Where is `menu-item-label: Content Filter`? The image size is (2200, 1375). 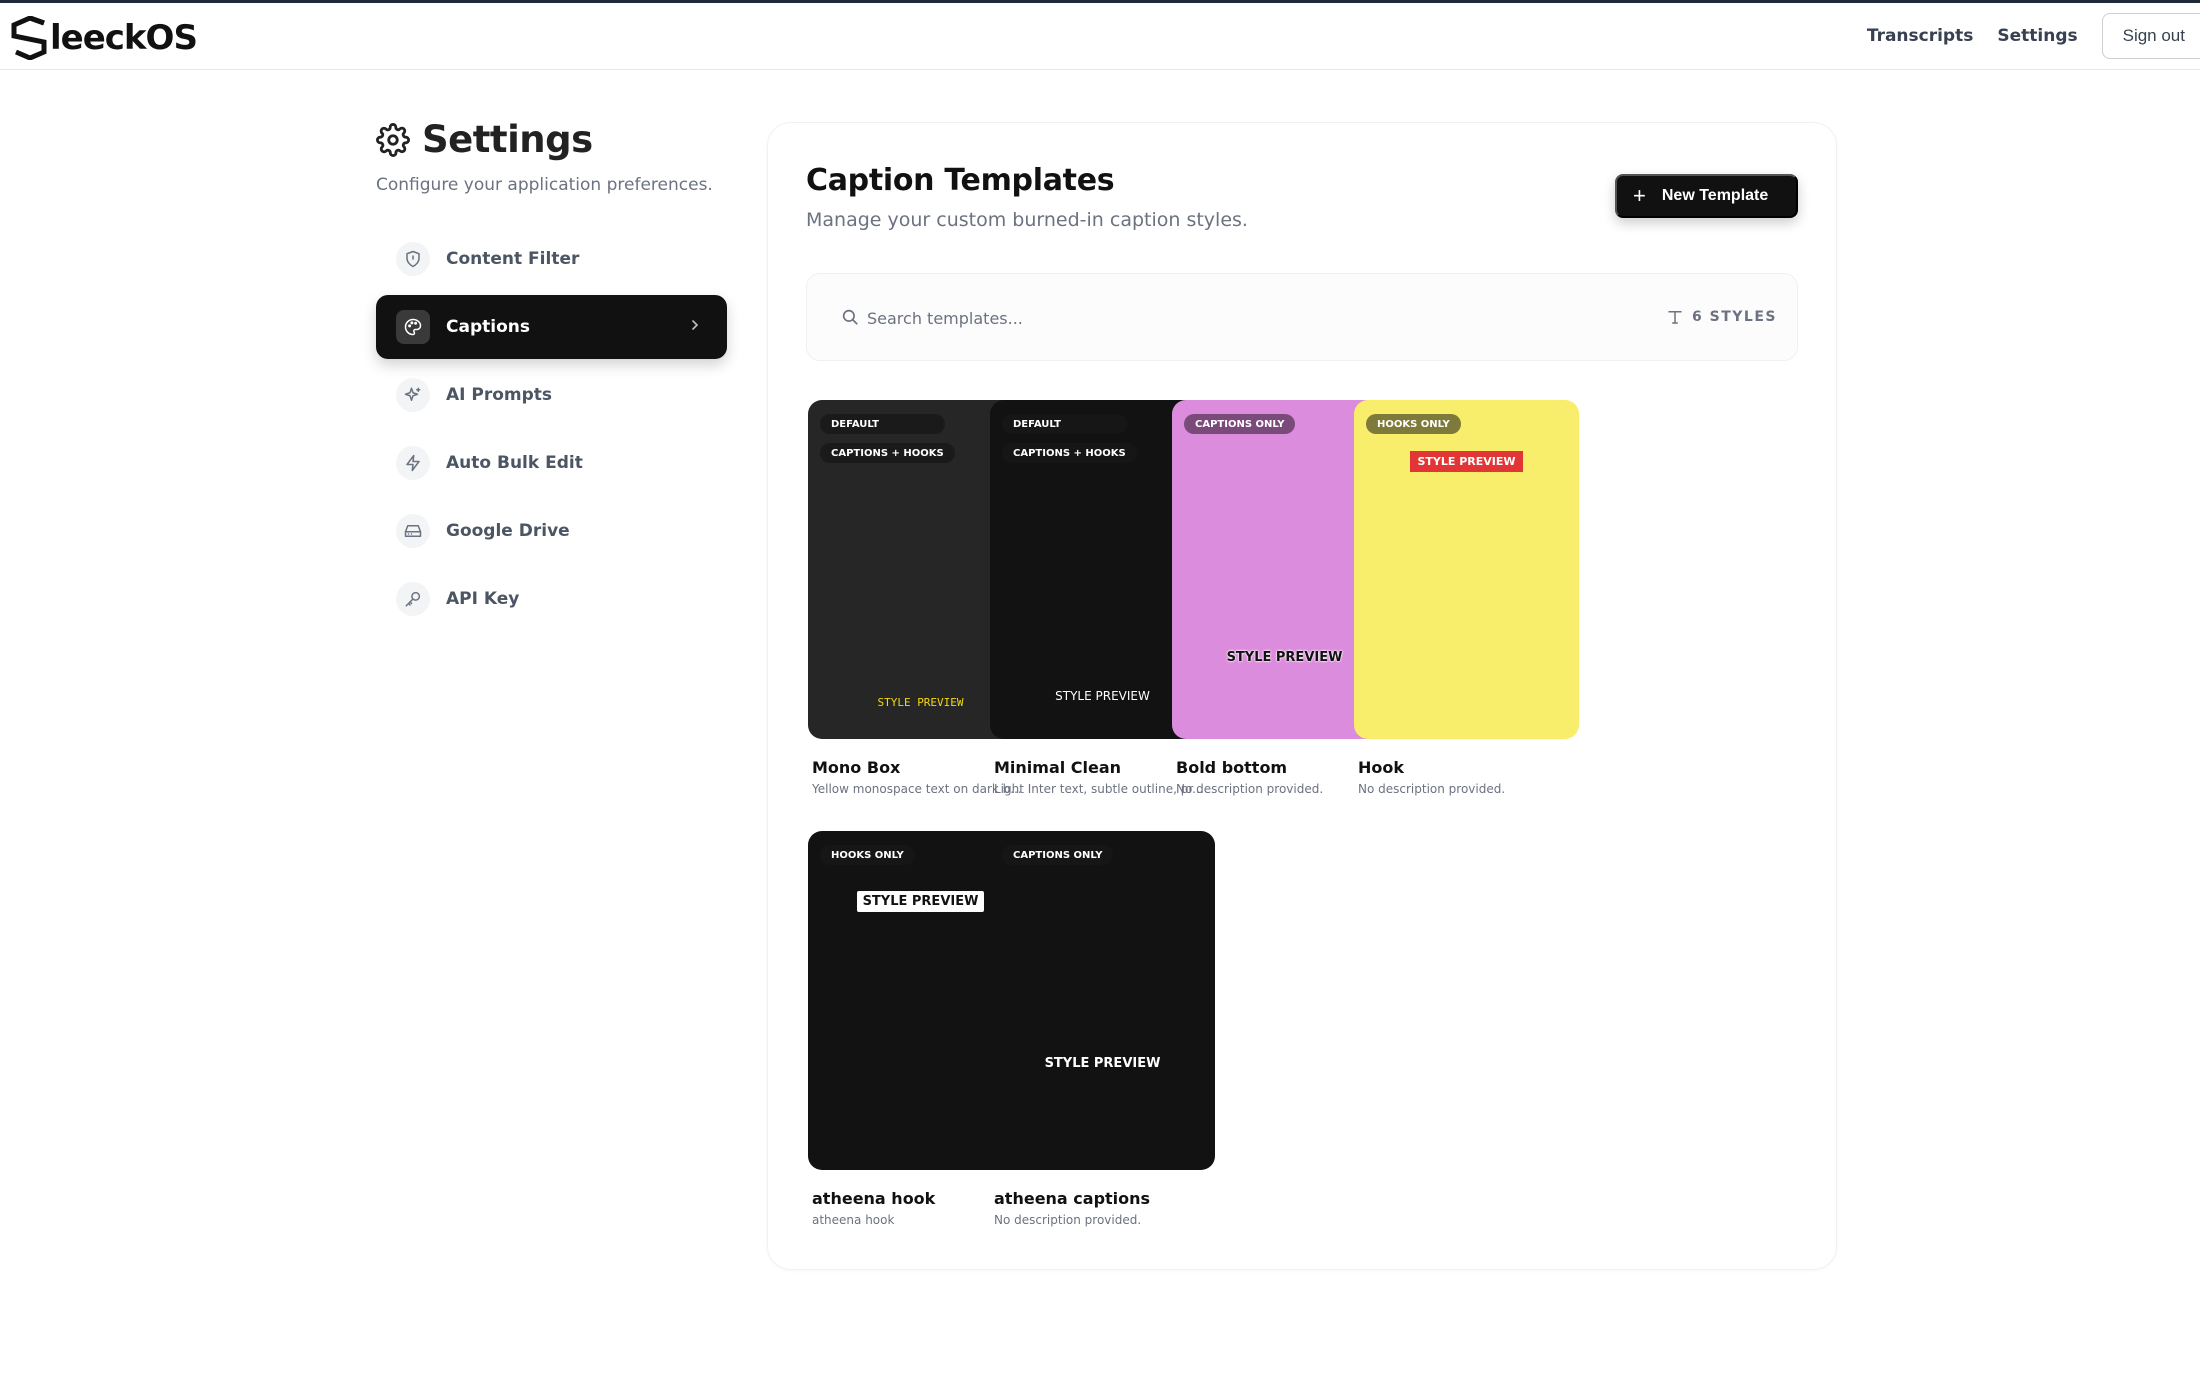 menu-item-label: Content Filter is located at coordinates (513, 259).